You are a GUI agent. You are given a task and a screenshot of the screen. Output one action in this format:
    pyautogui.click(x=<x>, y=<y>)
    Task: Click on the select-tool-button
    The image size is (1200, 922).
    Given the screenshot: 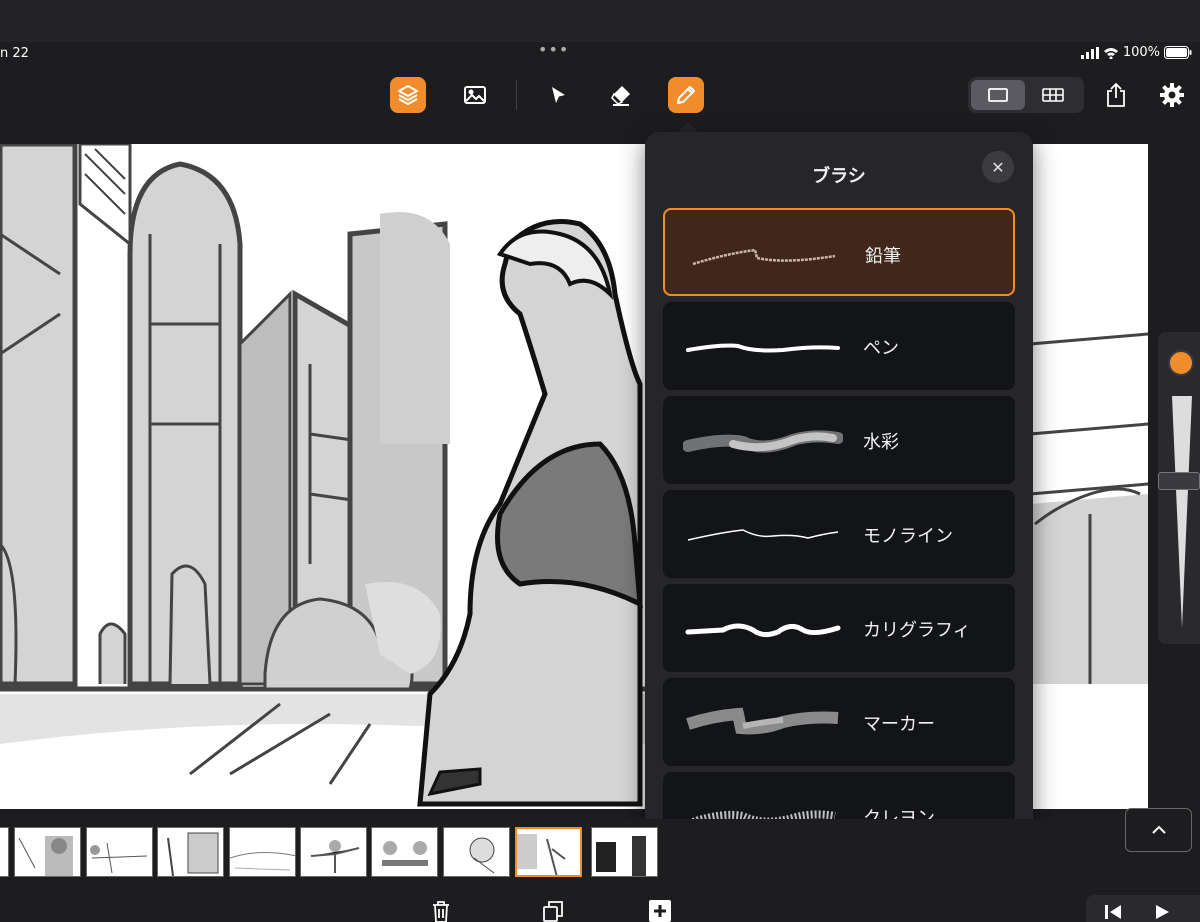 What is the action you would take?
    pyautogui.click(x=558, y=95)
    